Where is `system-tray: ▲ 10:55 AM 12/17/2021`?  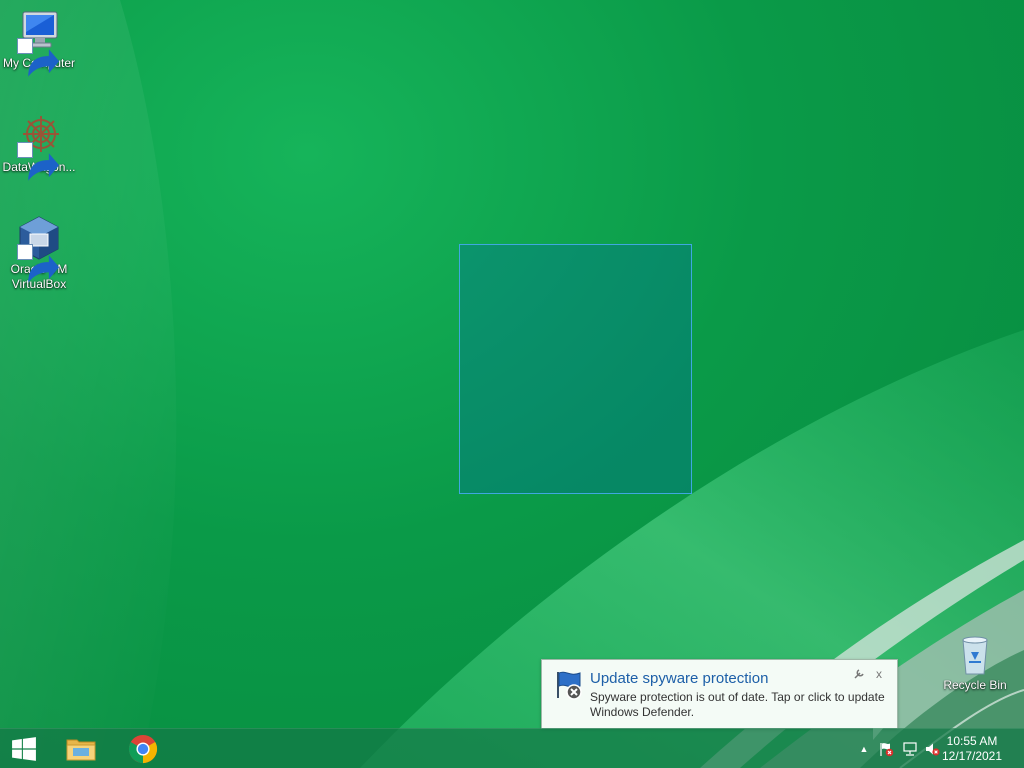
system-tray: ▲ 10:55 AM 12/17/2021 is located at coordinates (929, 748).